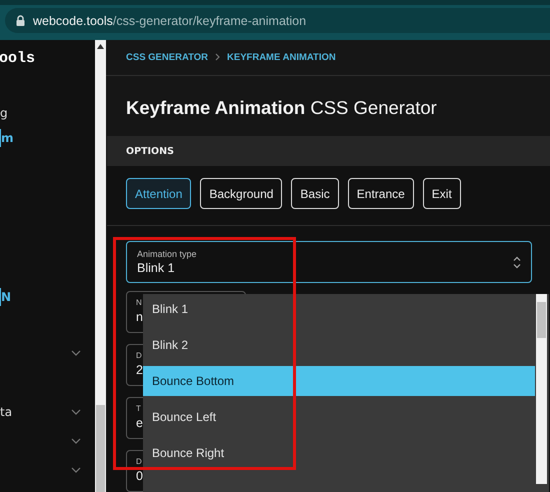  Describe the element at coordinates (156, 268) in the screenshot. I see `field-value: Blink 1` at that location.